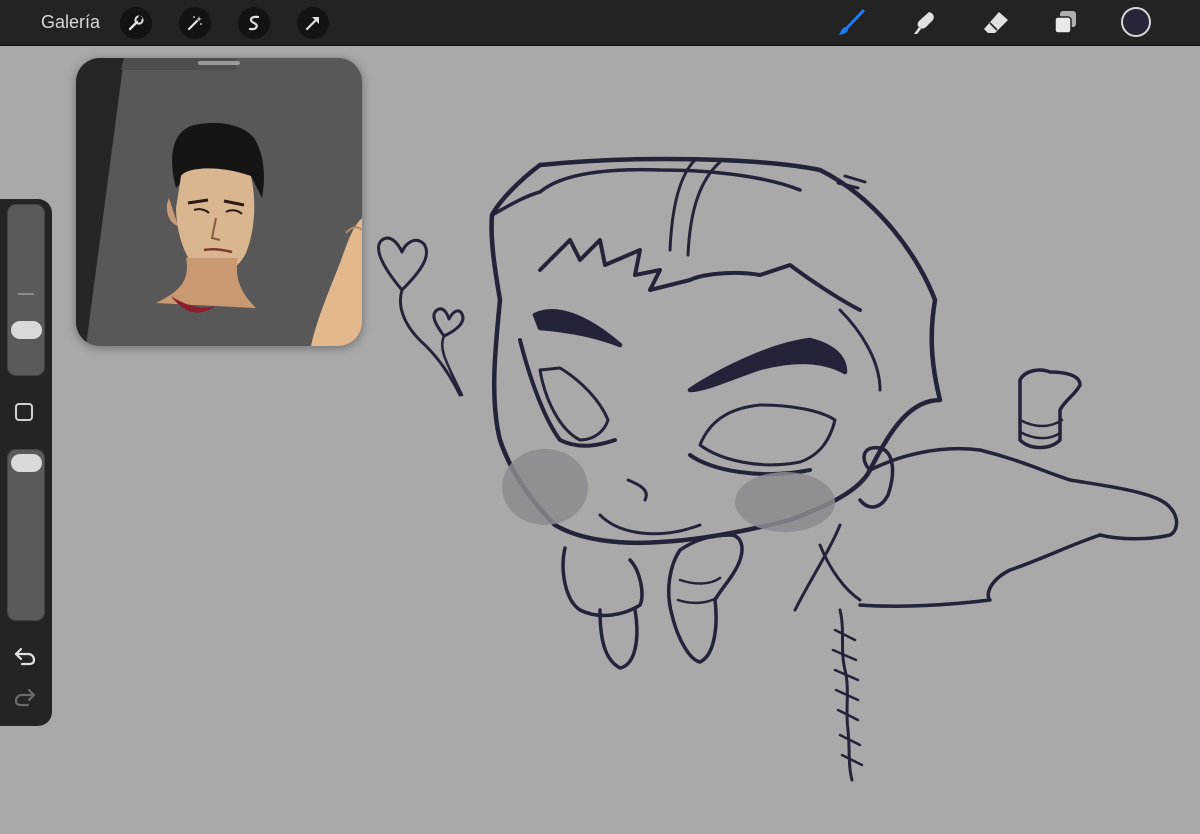 The image size is (1200, 834). I want to click on eraser-icon, so click(996, 23).